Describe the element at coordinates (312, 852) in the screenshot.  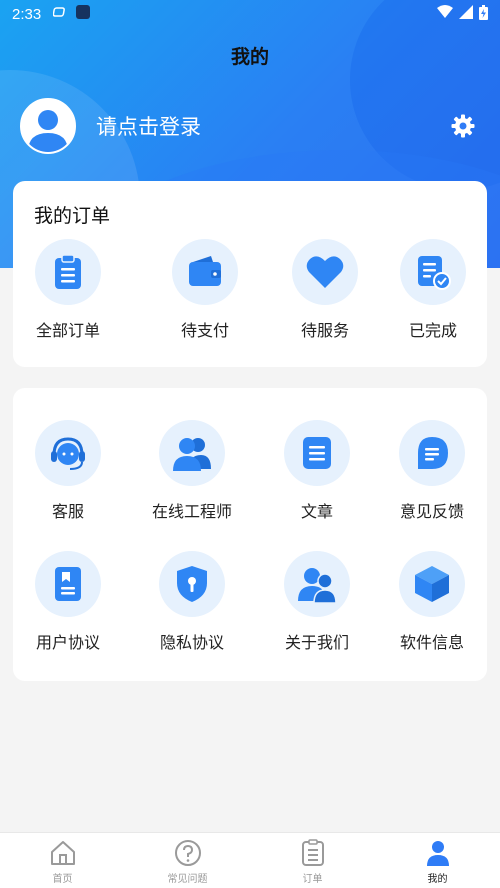
I see `order-list-icon` at that location.